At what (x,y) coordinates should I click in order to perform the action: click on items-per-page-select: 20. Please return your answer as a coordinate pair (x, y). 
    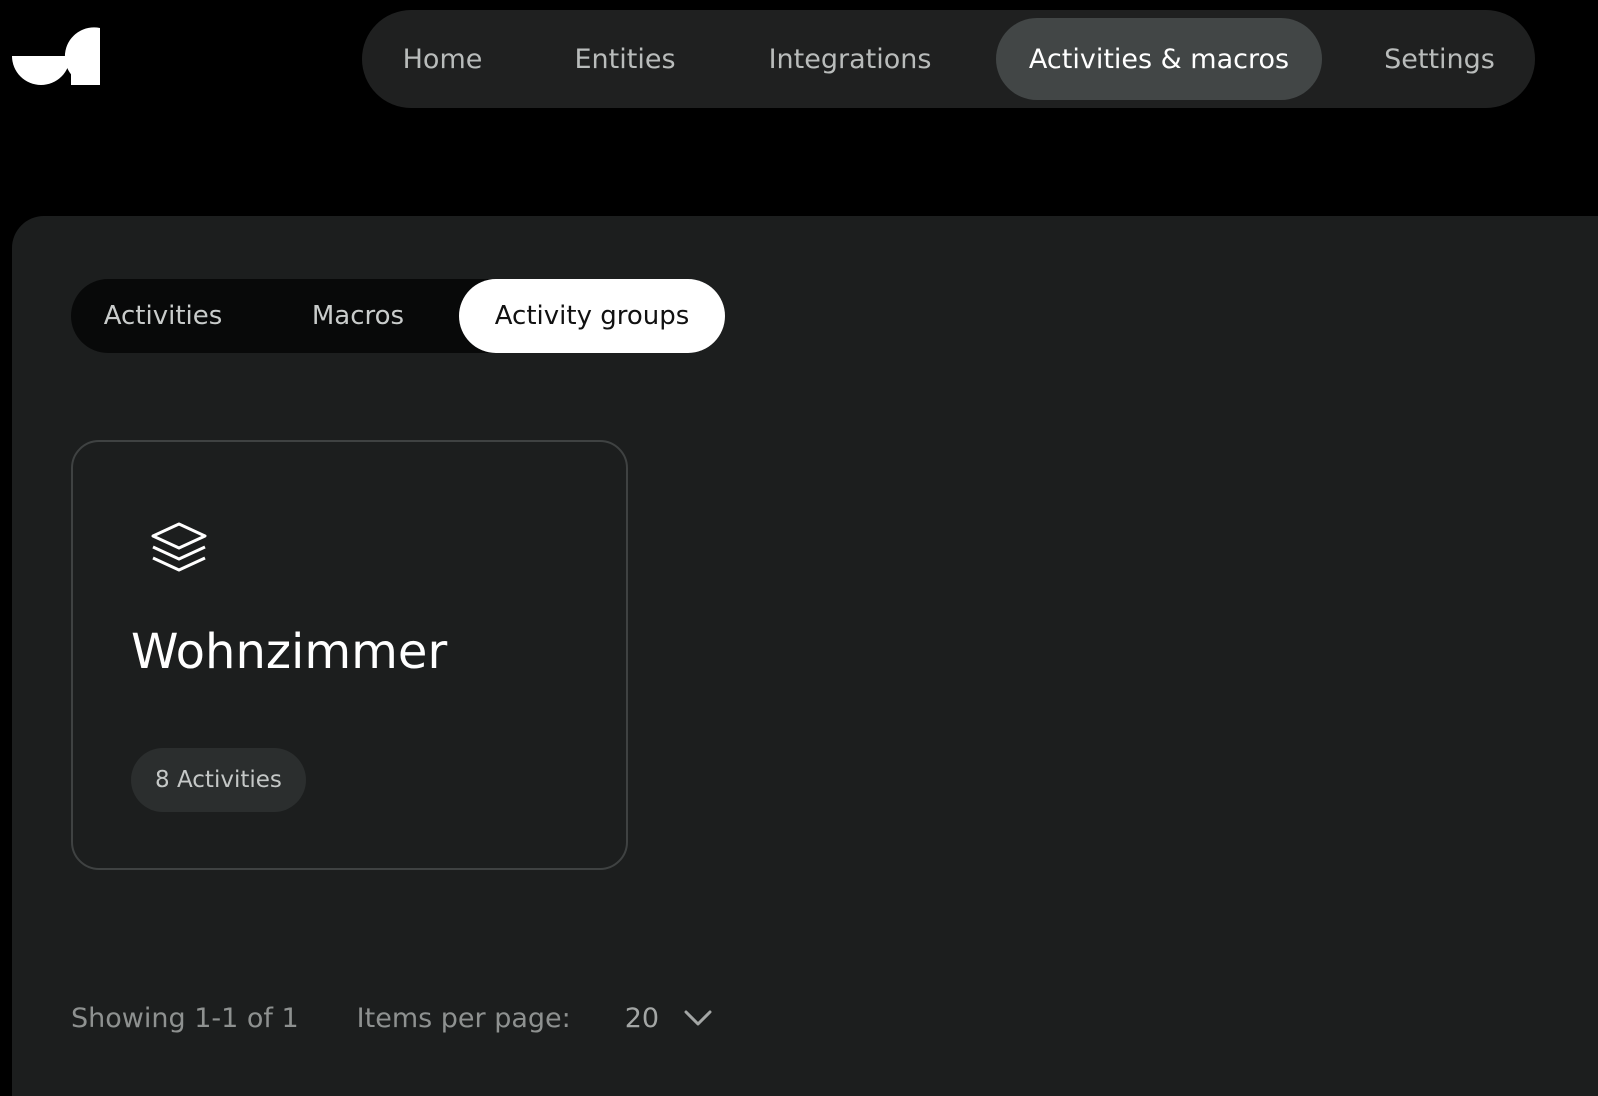
    Looking at the image, I should click on (669, 1018).